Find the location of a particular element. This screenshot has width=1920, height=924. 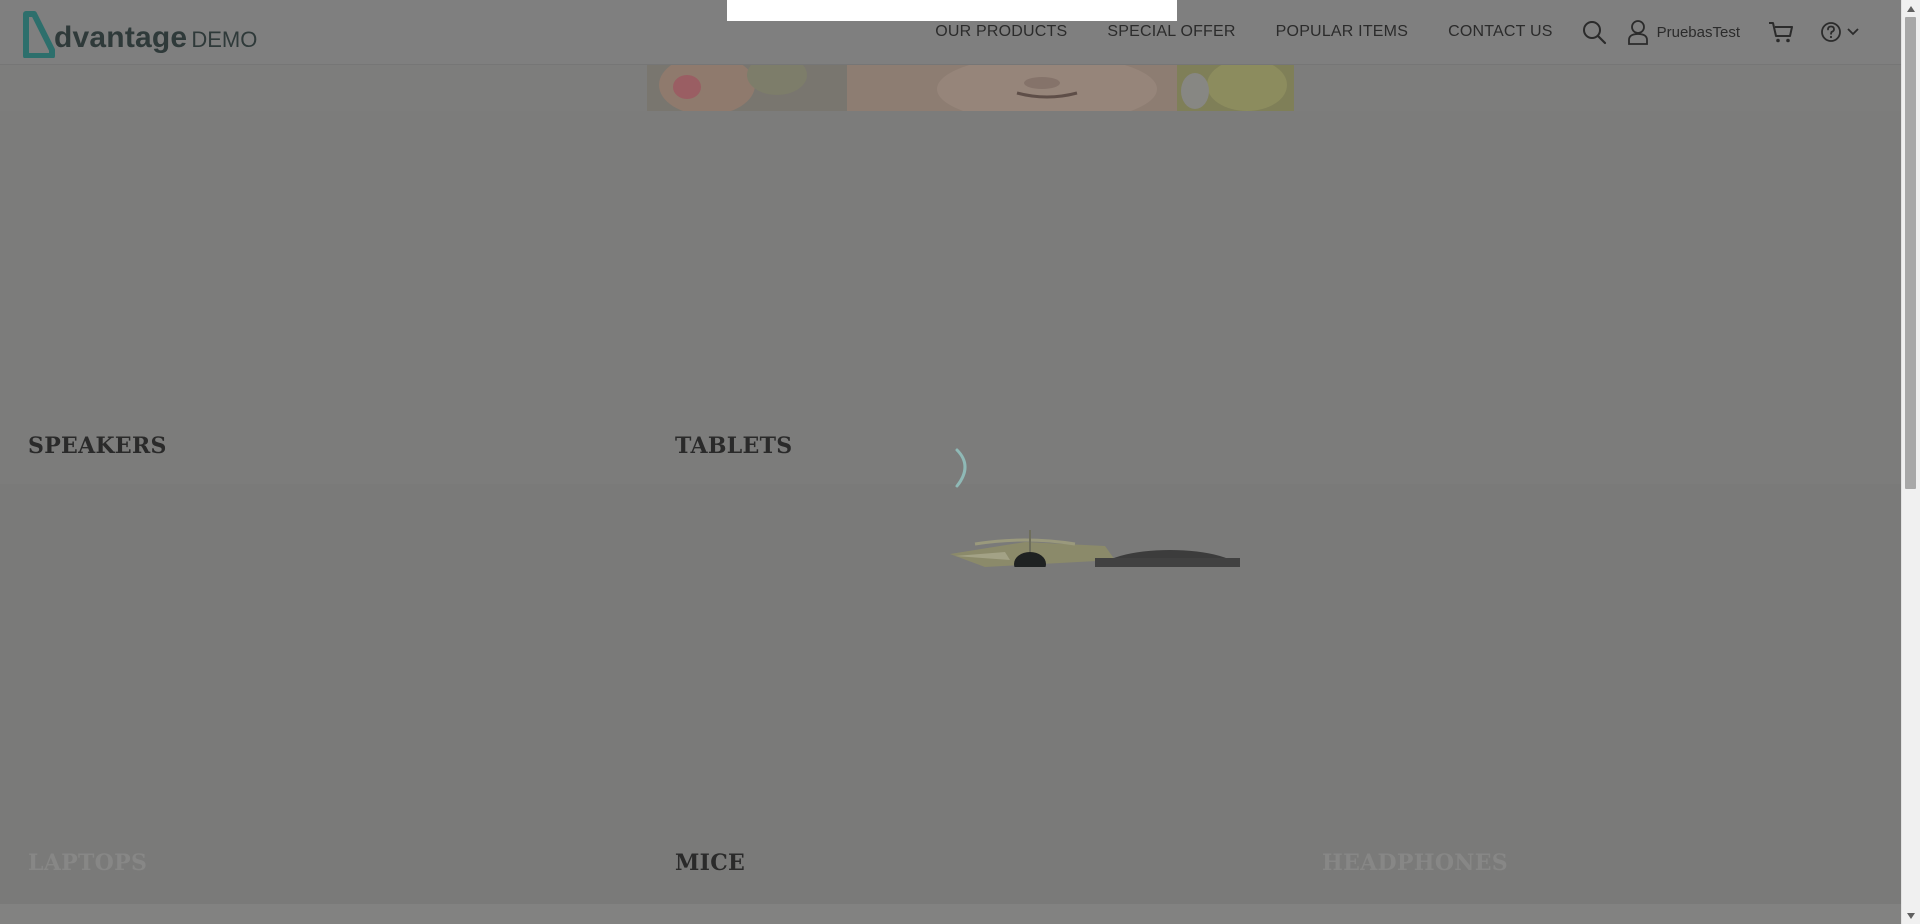

vertical-scrollbar is located at coordinates (1910, 462).